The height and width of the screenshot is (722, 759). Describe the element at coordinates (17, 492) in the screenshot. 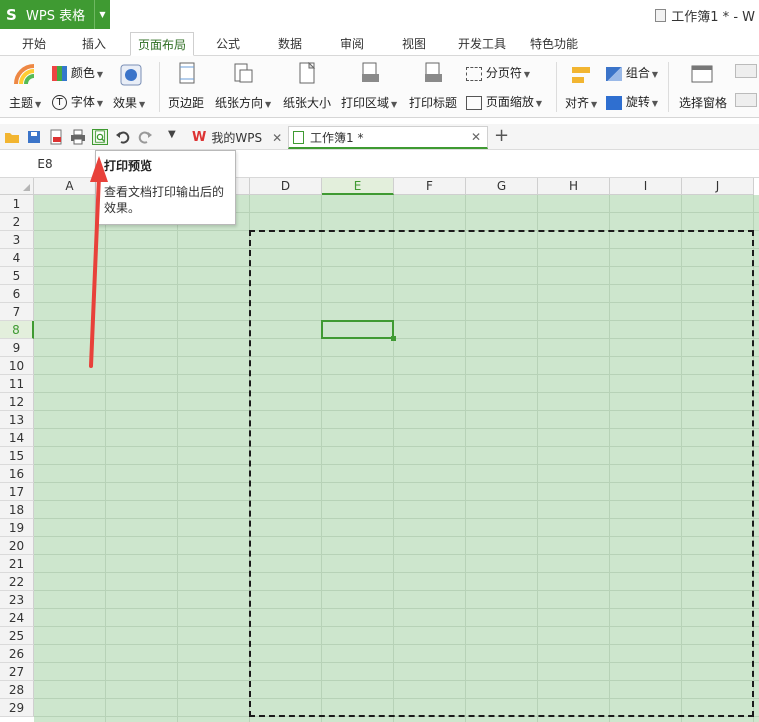

I see `row-header-17: 17` at that location.